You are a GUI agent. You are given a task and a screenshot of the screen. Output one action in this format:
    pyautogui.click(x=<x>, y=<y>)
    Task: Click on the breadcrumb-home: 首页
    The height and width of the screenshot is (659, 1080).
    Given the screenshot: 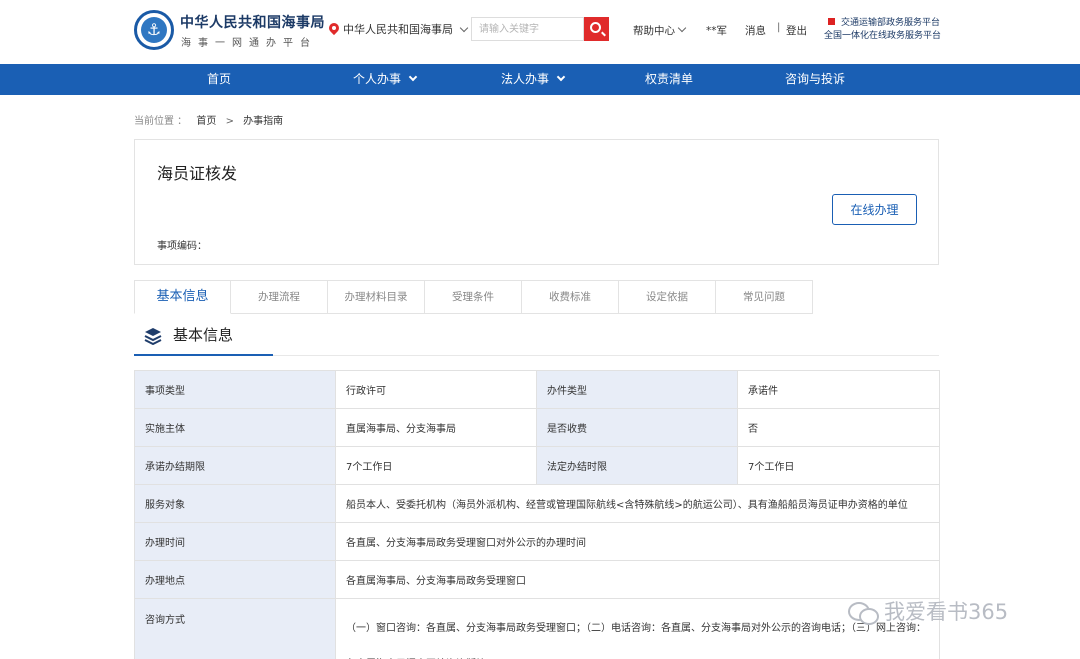 What is the action you would take?
    pyautogui.click(x=206, y=121)
    